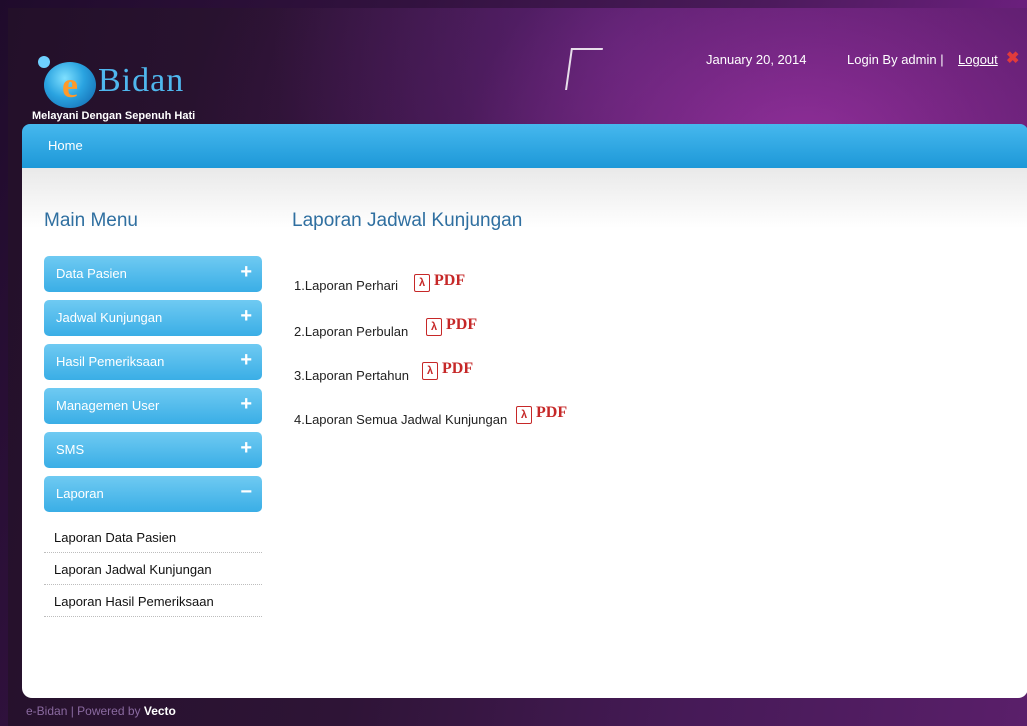 Image resolution: width=1027 pixels, height=726 pixels. I want to click on login-status: Login By admin |, so click(895, 59).